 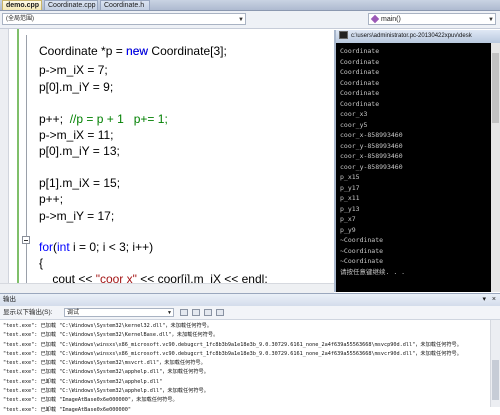 I want to click on scope-value: (全局范围), so click(x=20, y=19).